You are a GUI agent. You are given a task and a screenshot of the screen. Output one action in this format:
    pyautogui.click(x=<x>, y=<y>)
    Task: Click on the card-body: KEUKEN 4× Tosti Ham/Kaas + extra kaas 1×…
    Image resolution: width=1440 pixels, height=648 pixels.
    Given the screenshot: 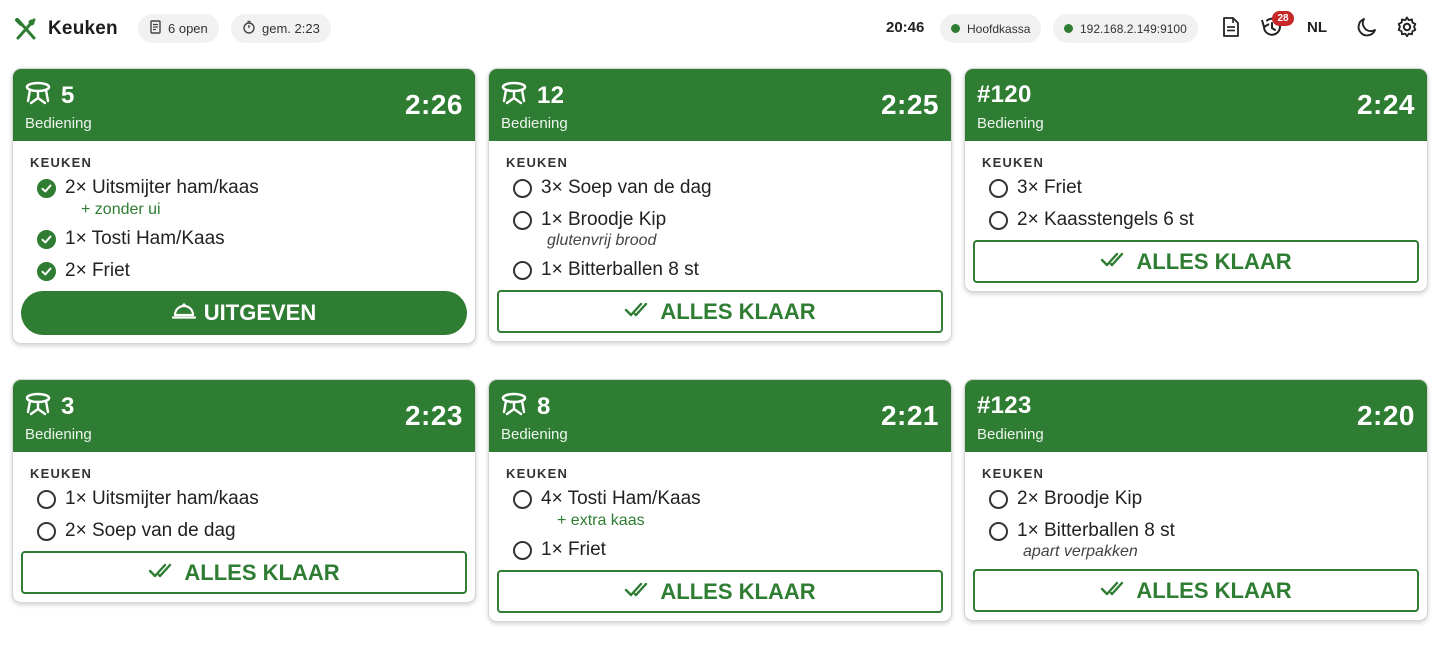 What is the action you would take?
    pyautogui.click(x=720, y=536)
    